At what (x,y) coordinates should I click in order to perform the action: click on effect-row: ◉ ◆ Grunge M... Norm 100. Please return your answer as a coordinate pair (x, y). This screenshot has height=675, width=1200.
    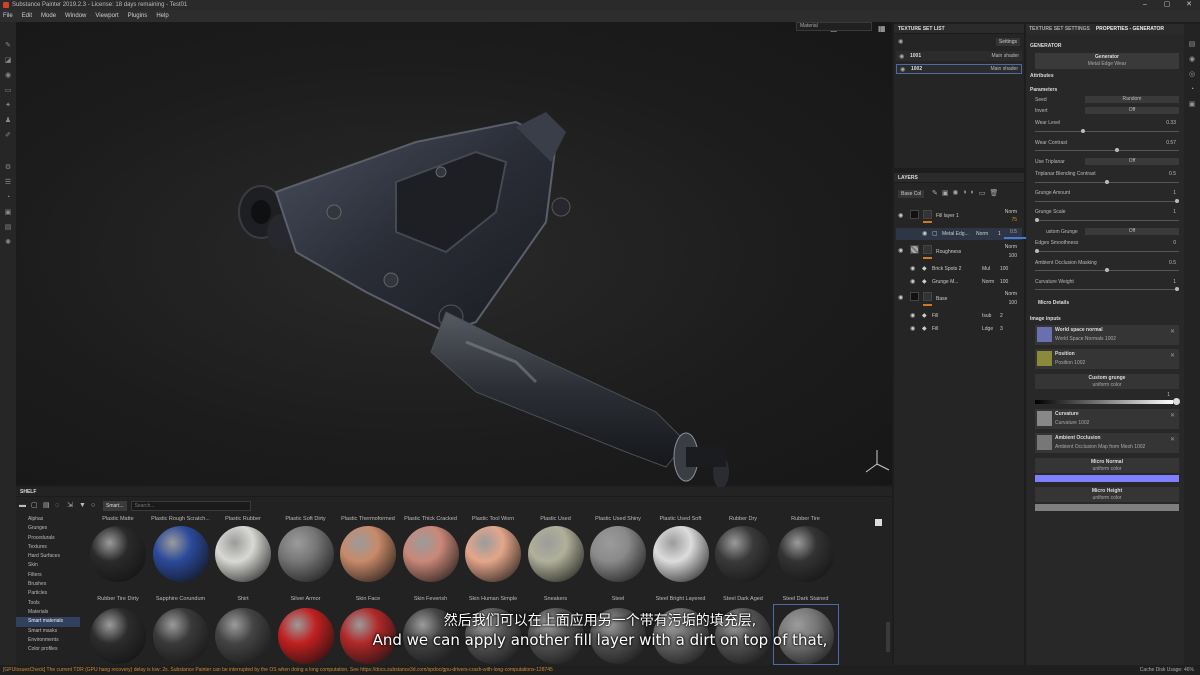
    Looking at the image, I should click on (959, 281).